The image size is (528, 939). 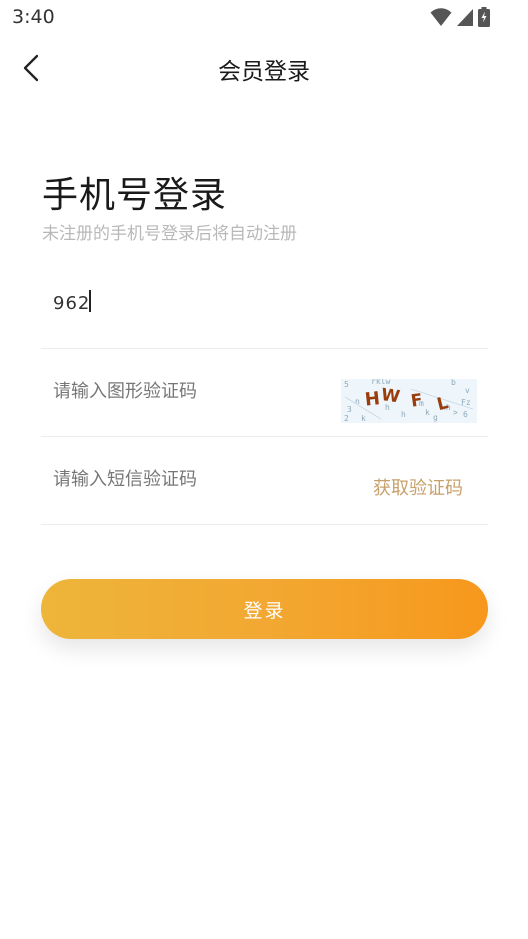 I want to click on svg-text: g, so click(x=435, y=417).